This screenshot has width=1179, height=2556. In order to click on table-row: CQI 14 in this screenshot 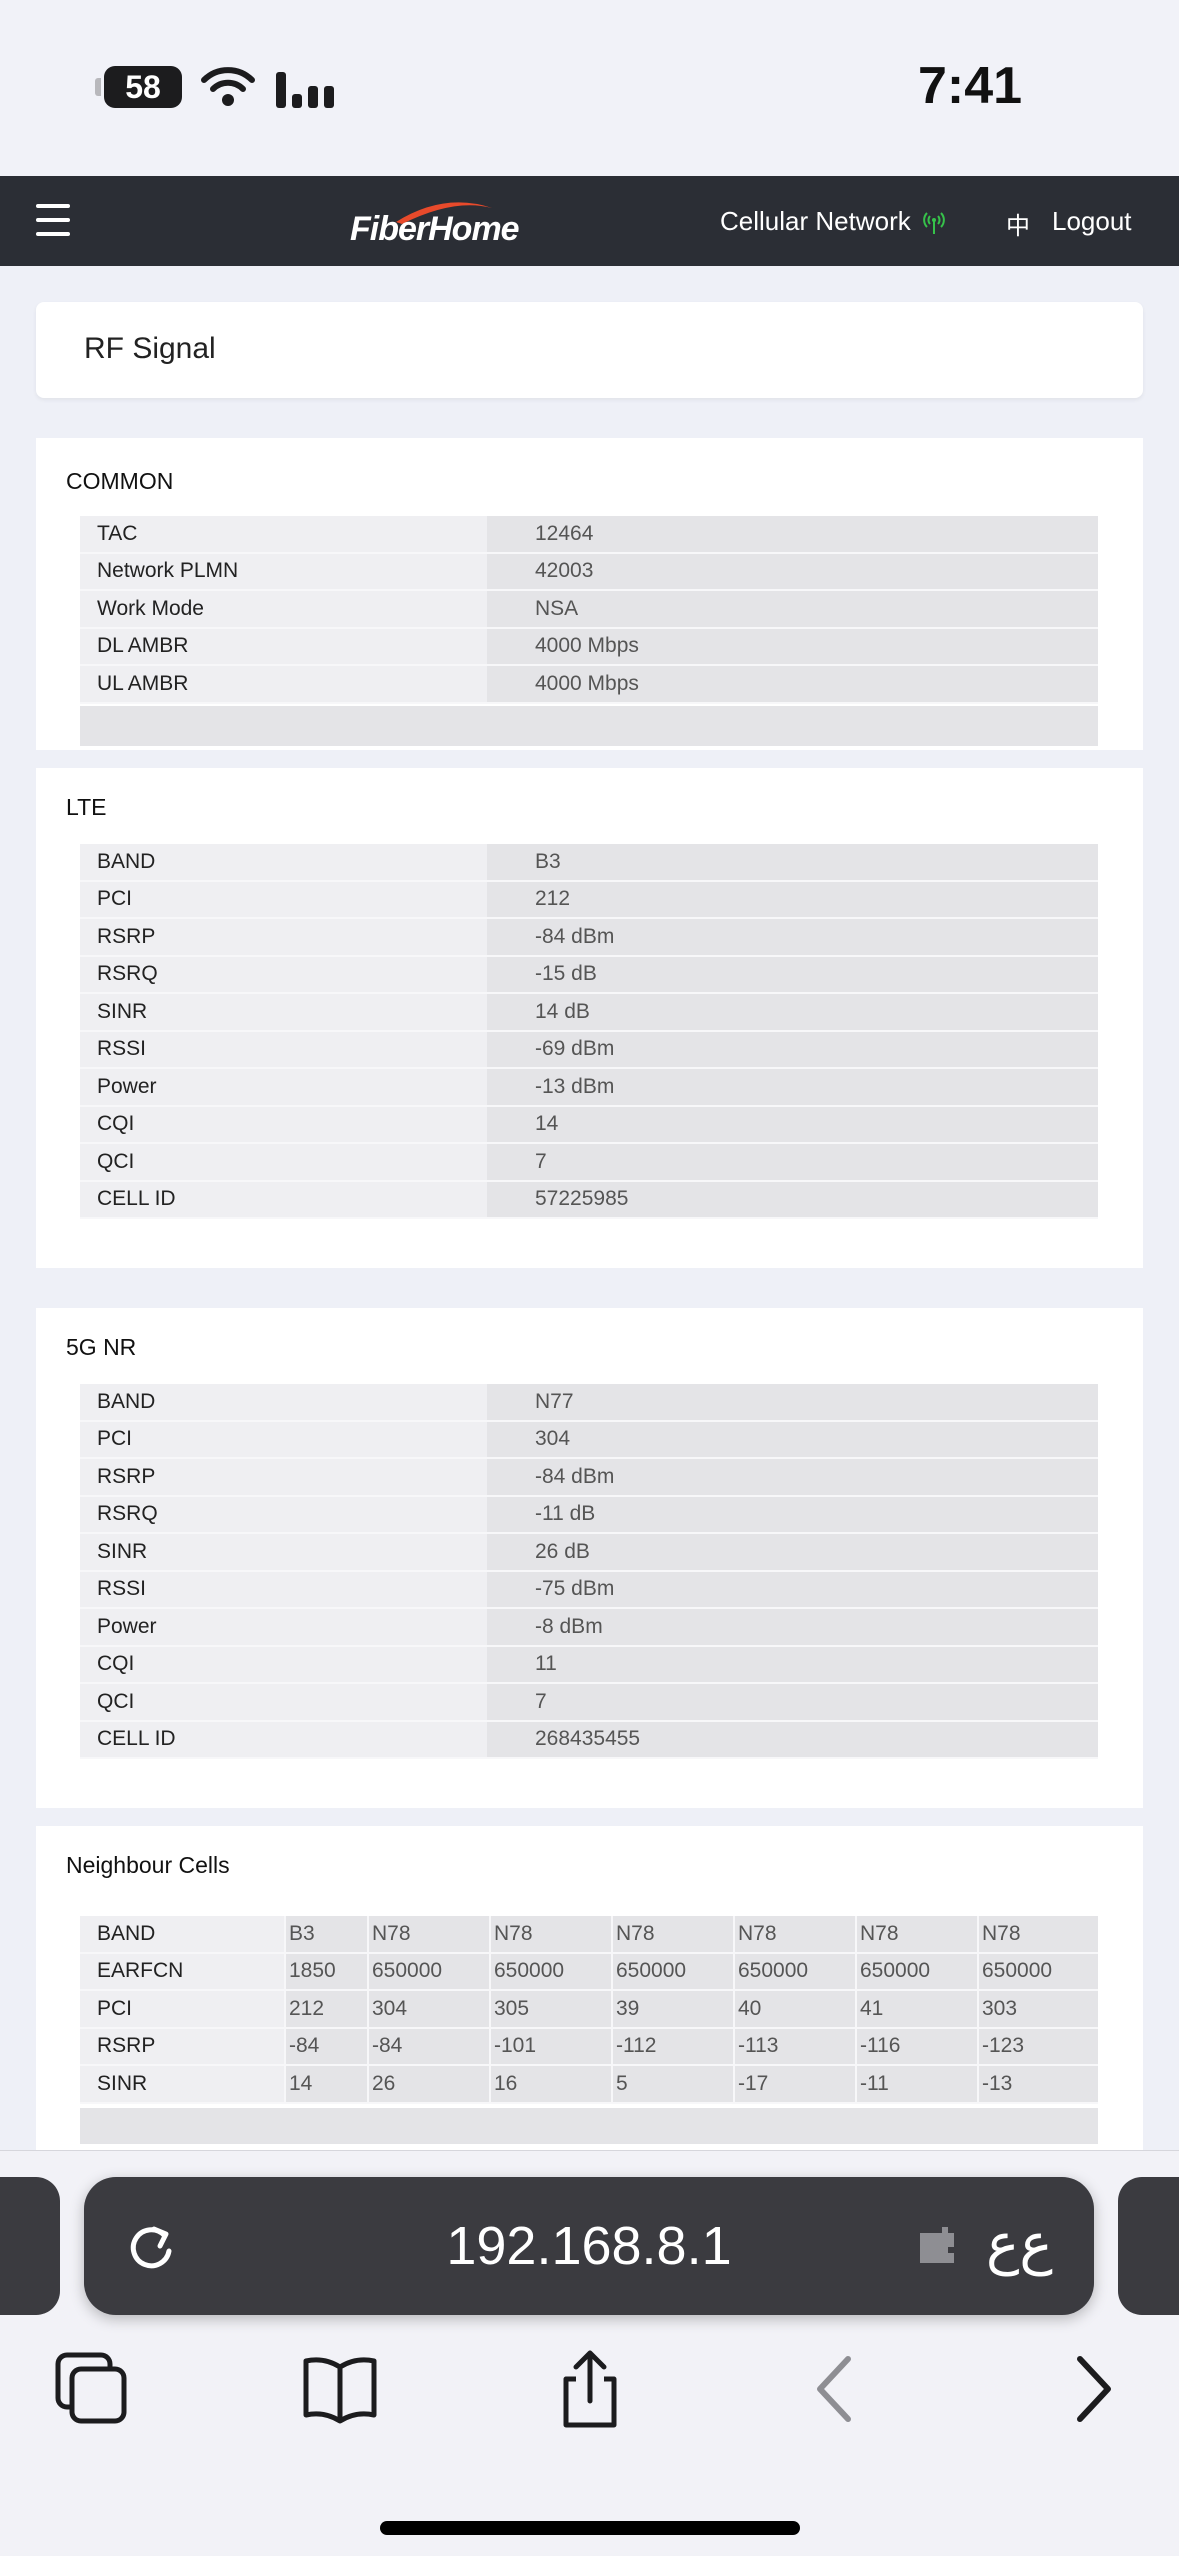, I will do `click(589, 1125)`.